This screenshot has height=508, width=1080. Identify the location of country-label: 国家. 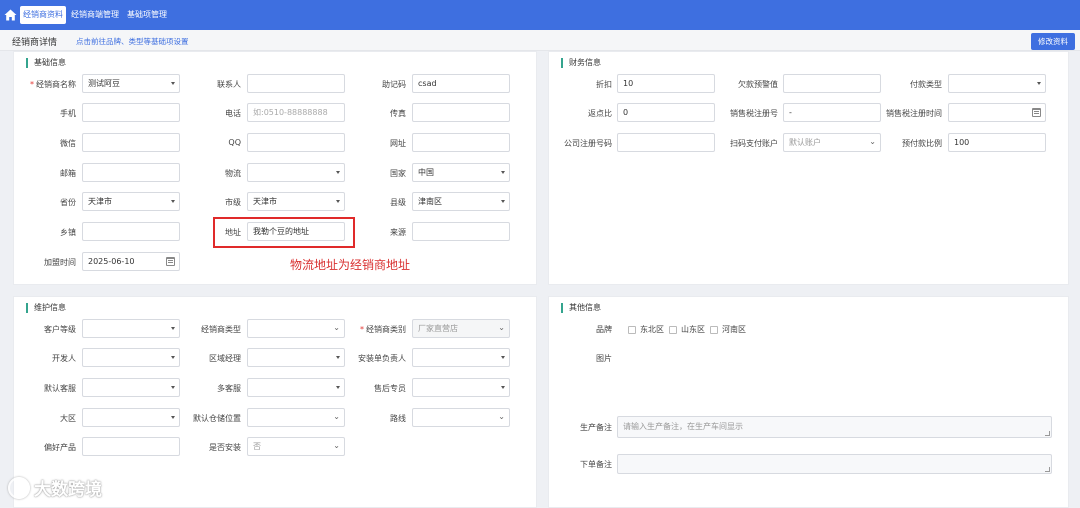
(398, 173).